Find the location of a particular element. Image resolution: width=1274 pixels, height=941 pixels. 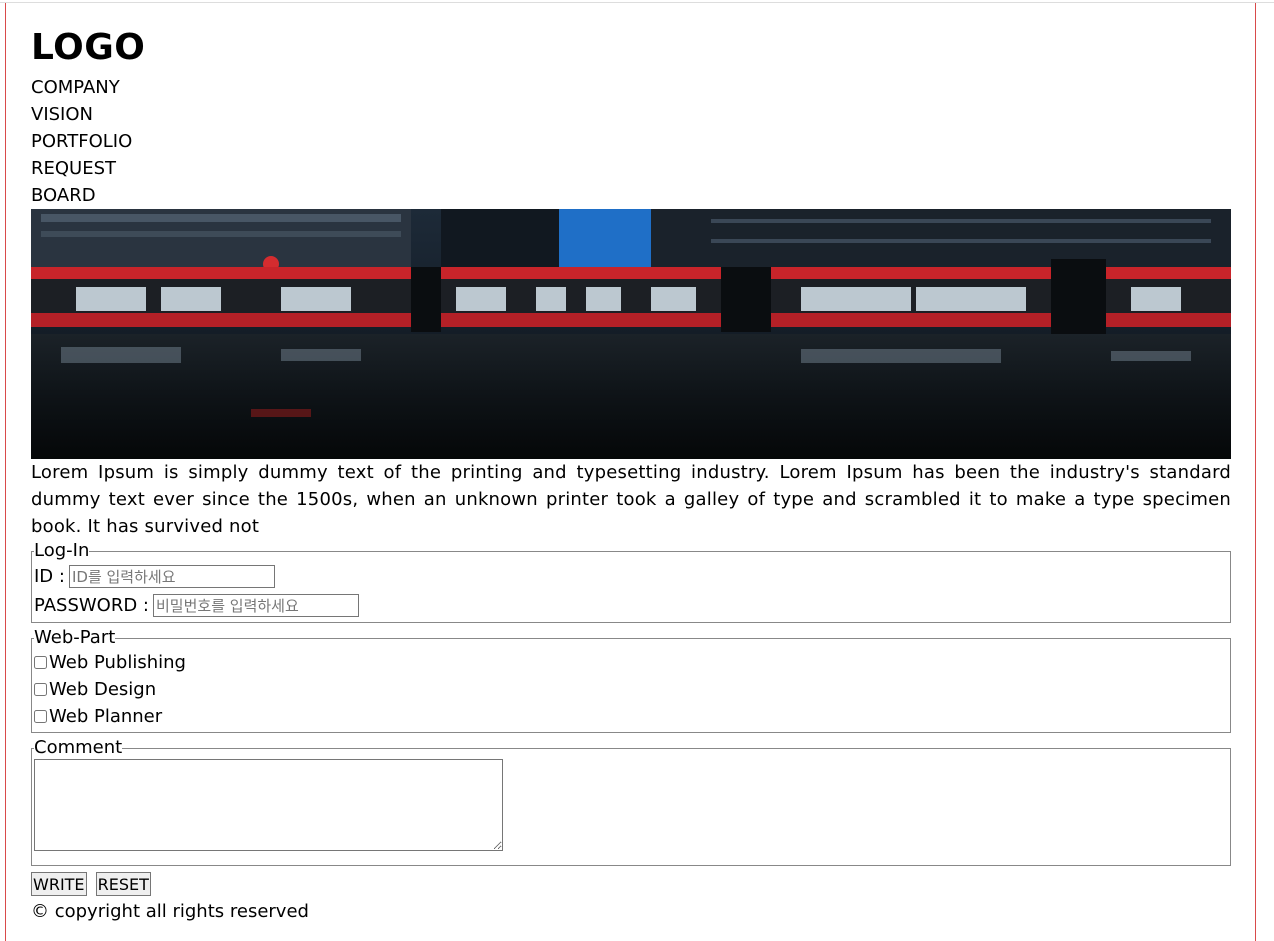

login-fieldset: Log-In ID : PASSWORD : is located at coordinates (631, 581).